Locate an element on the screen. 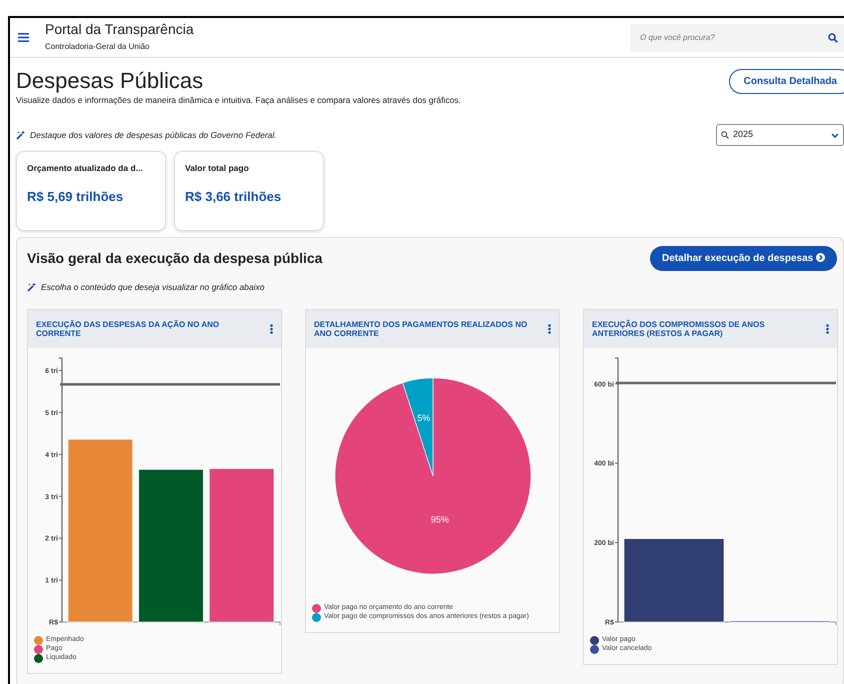  chevron-down-icon is located at coordinates (835, 135).